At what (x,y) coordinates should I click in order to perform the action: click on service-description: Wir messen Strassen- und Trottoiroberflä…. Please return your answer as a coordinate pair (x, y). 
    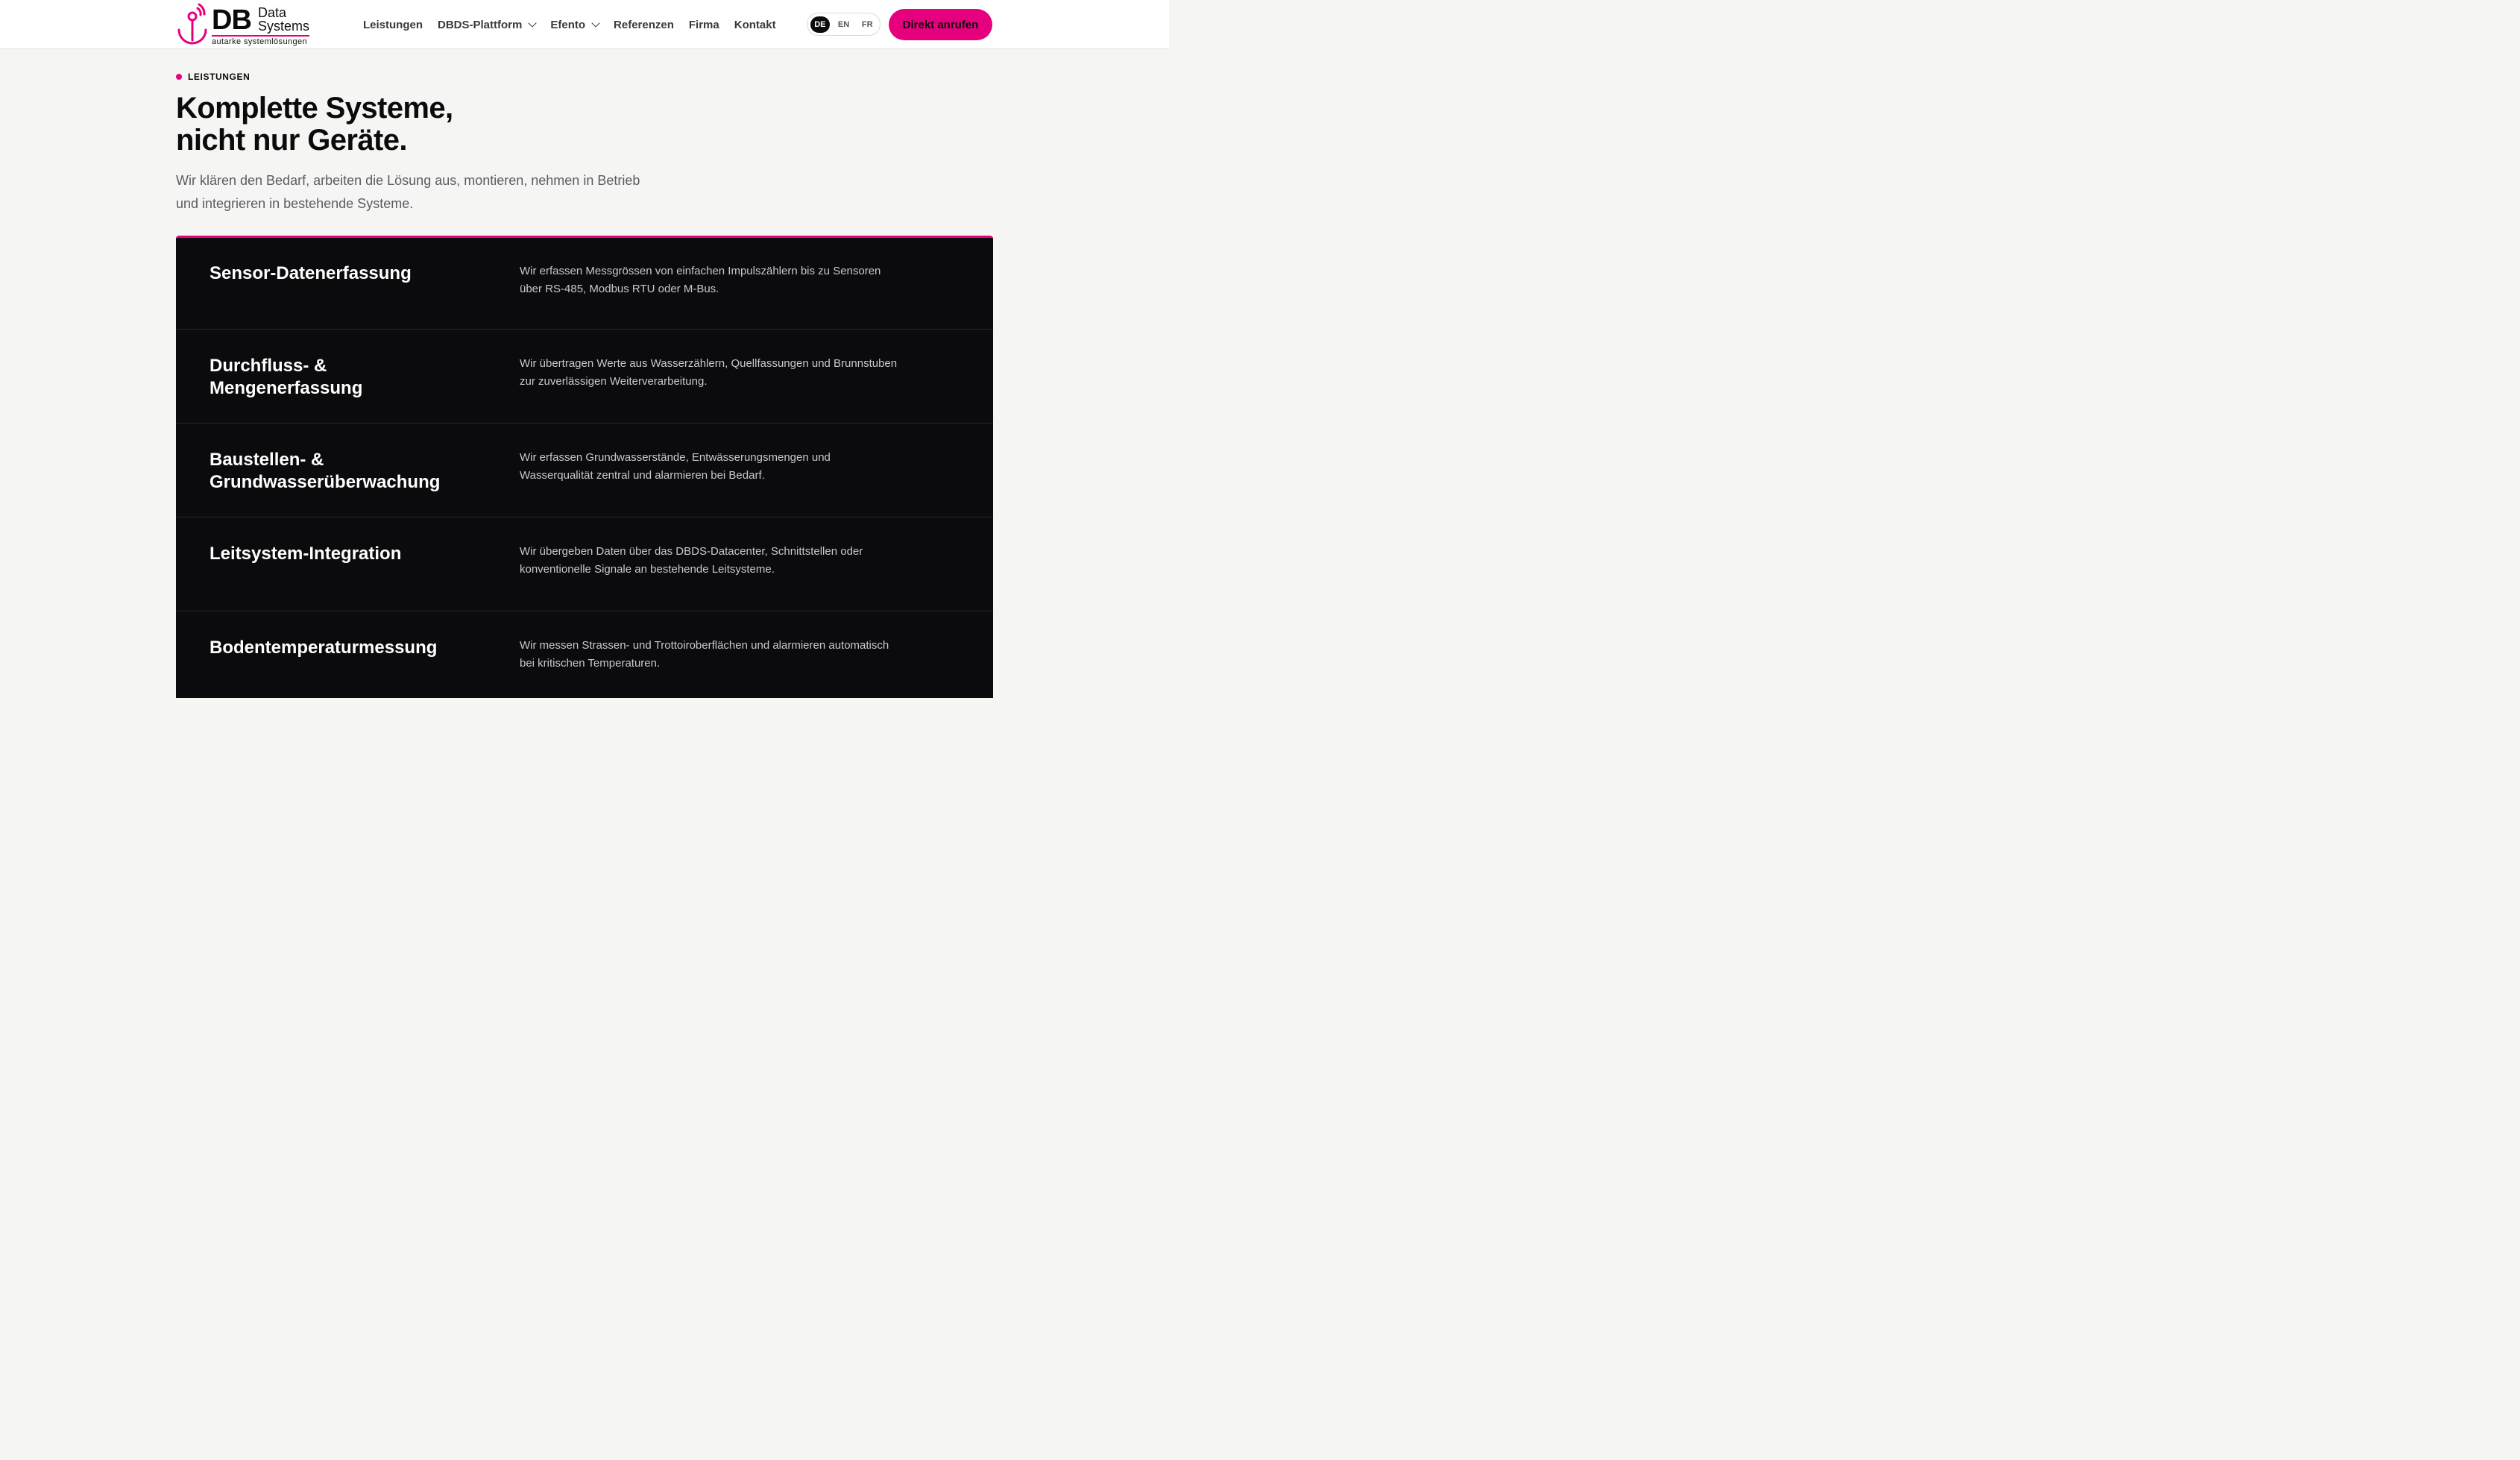
    Looking at the image, I should click on (736, 655).